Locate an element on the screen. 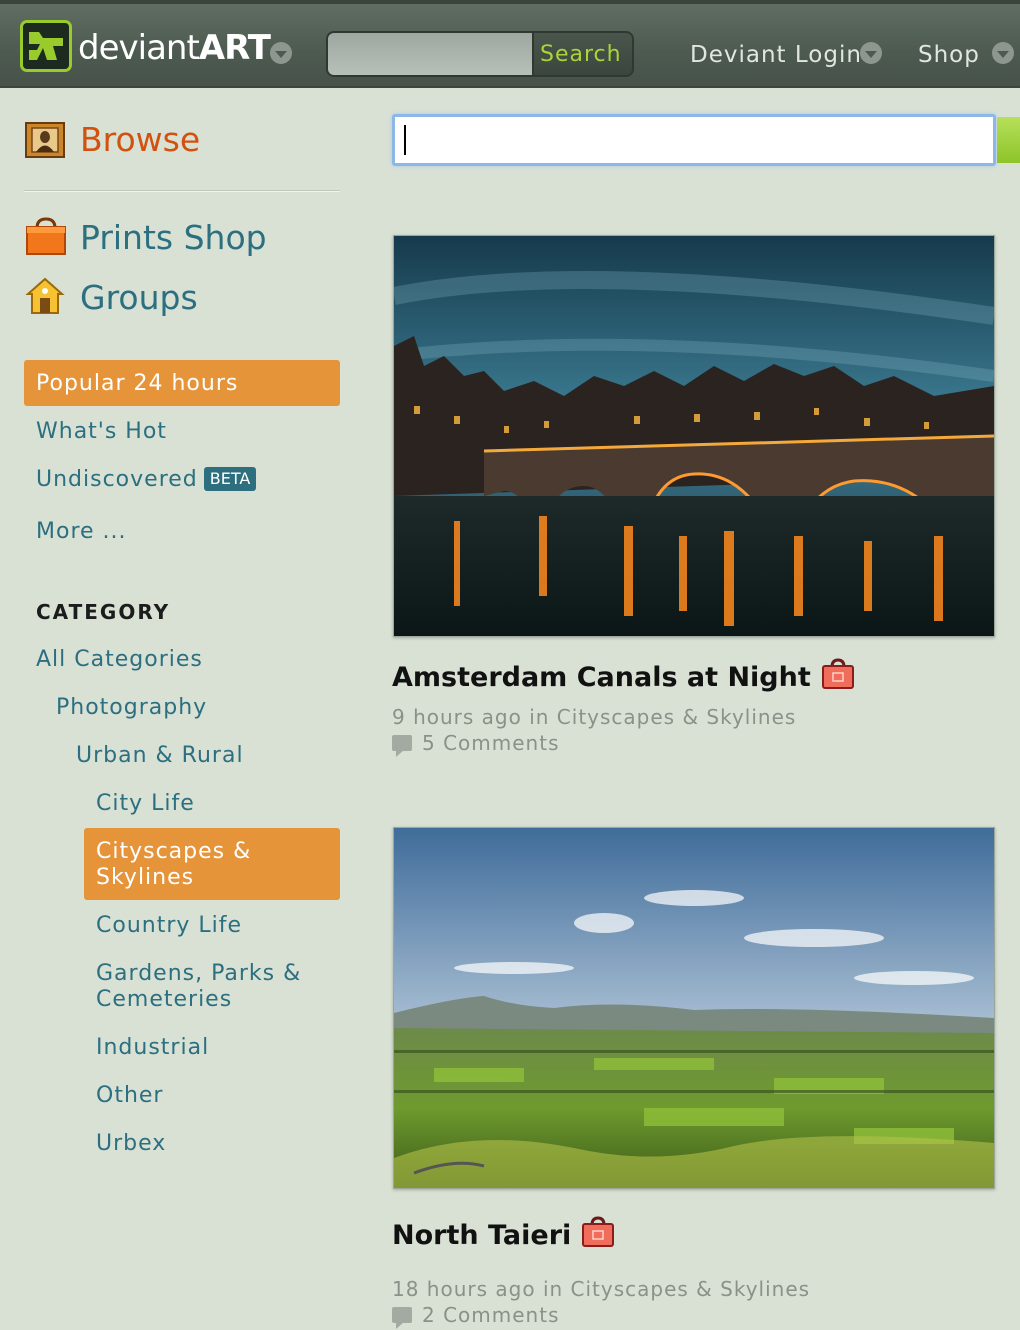 The height and width of the screenshot is (1330, 1020). category-urban-rural: Urban & Rural is located at coordinates (160, 756).